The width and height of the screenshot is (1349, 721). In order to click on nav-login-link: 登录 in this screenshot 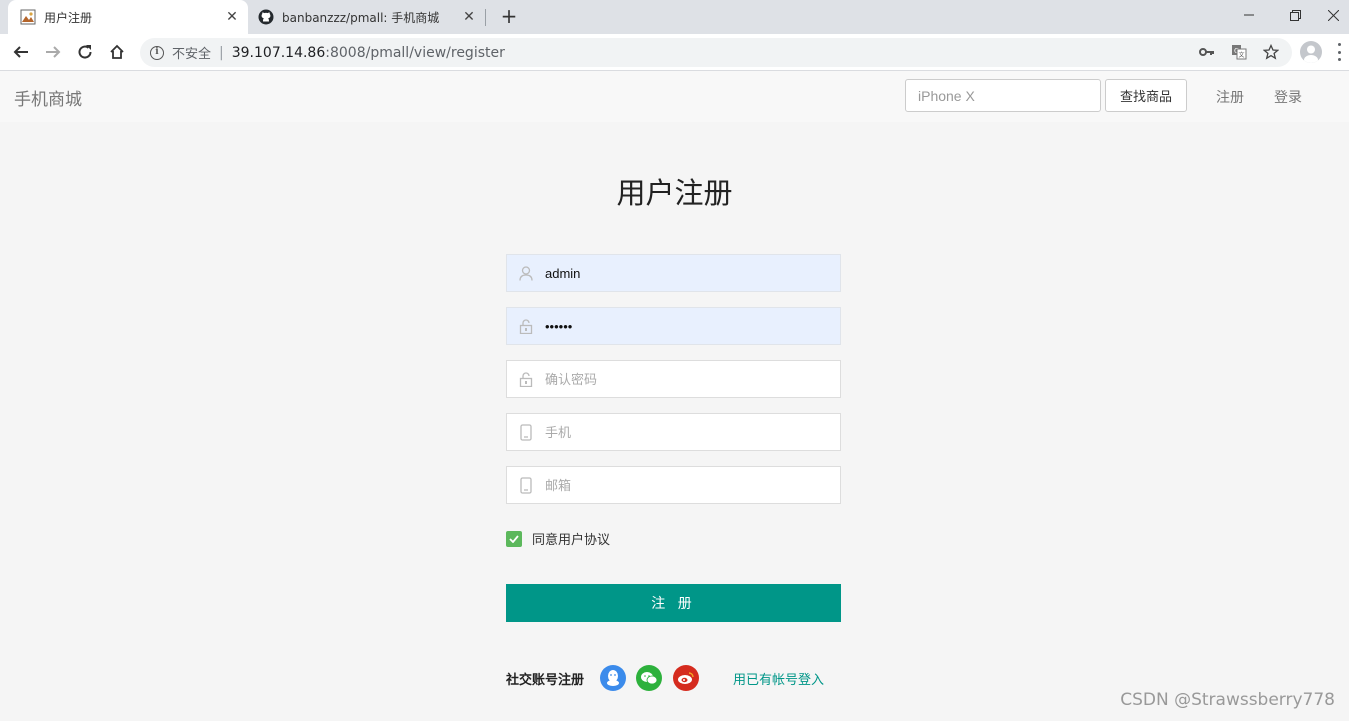, I will do `click(1288, 97)`.